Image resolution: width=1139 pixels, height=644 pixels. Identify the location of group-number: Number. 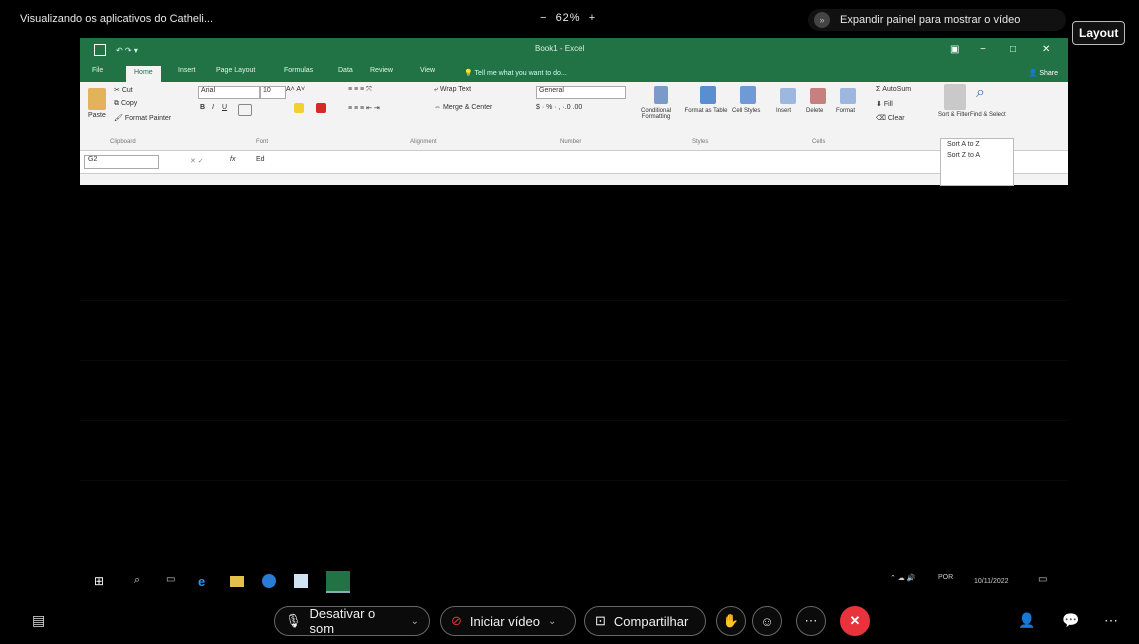
(571, 142).